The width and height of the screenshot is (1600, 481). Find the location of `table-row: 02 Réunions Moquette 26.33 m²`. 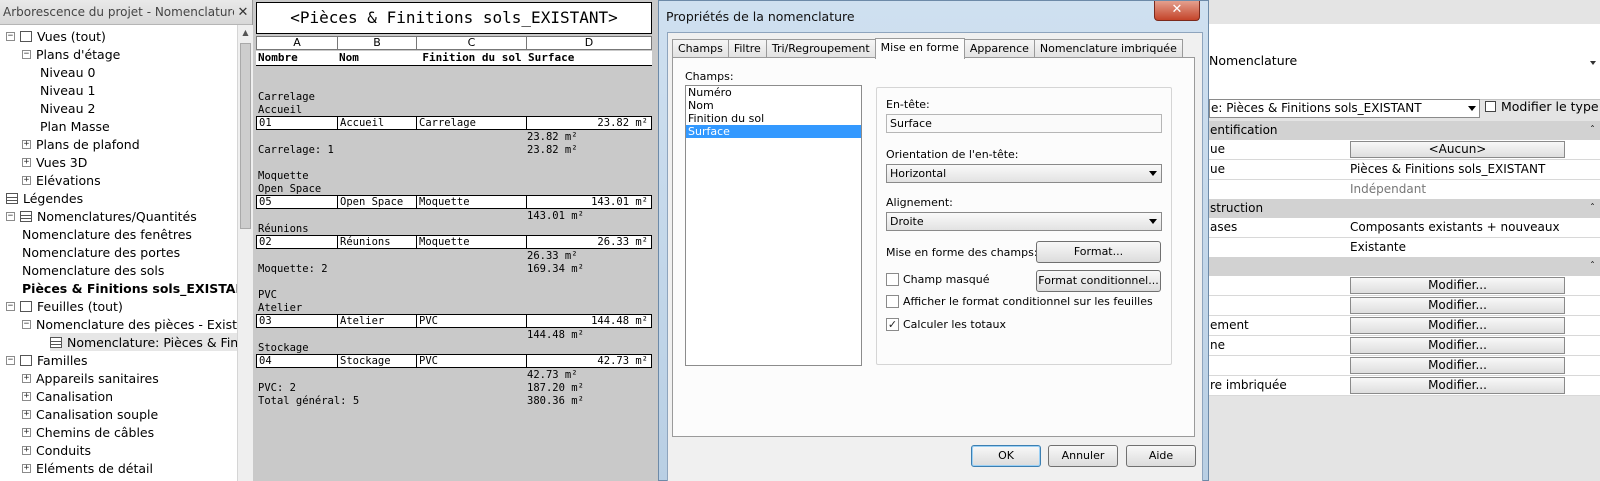

table-row: 02 Réunions Moquette 26.33 m² is located at coordinates (454, 242).